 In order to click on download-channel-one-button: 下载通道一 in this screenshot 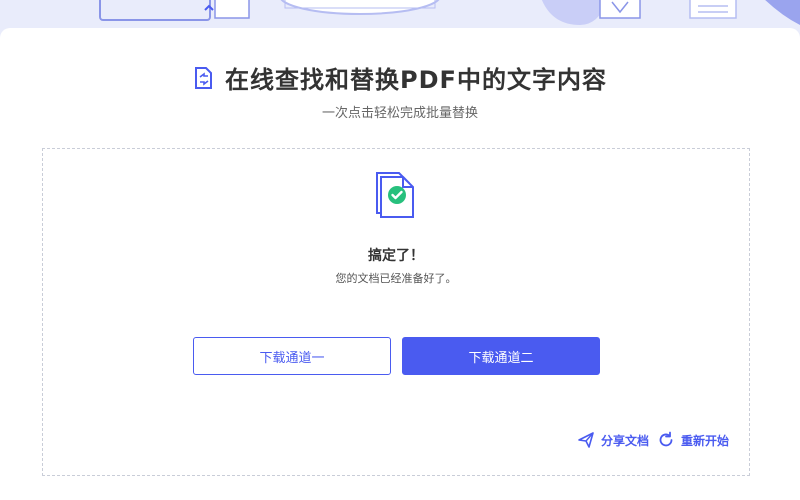, I will do `click(292, 356)`.